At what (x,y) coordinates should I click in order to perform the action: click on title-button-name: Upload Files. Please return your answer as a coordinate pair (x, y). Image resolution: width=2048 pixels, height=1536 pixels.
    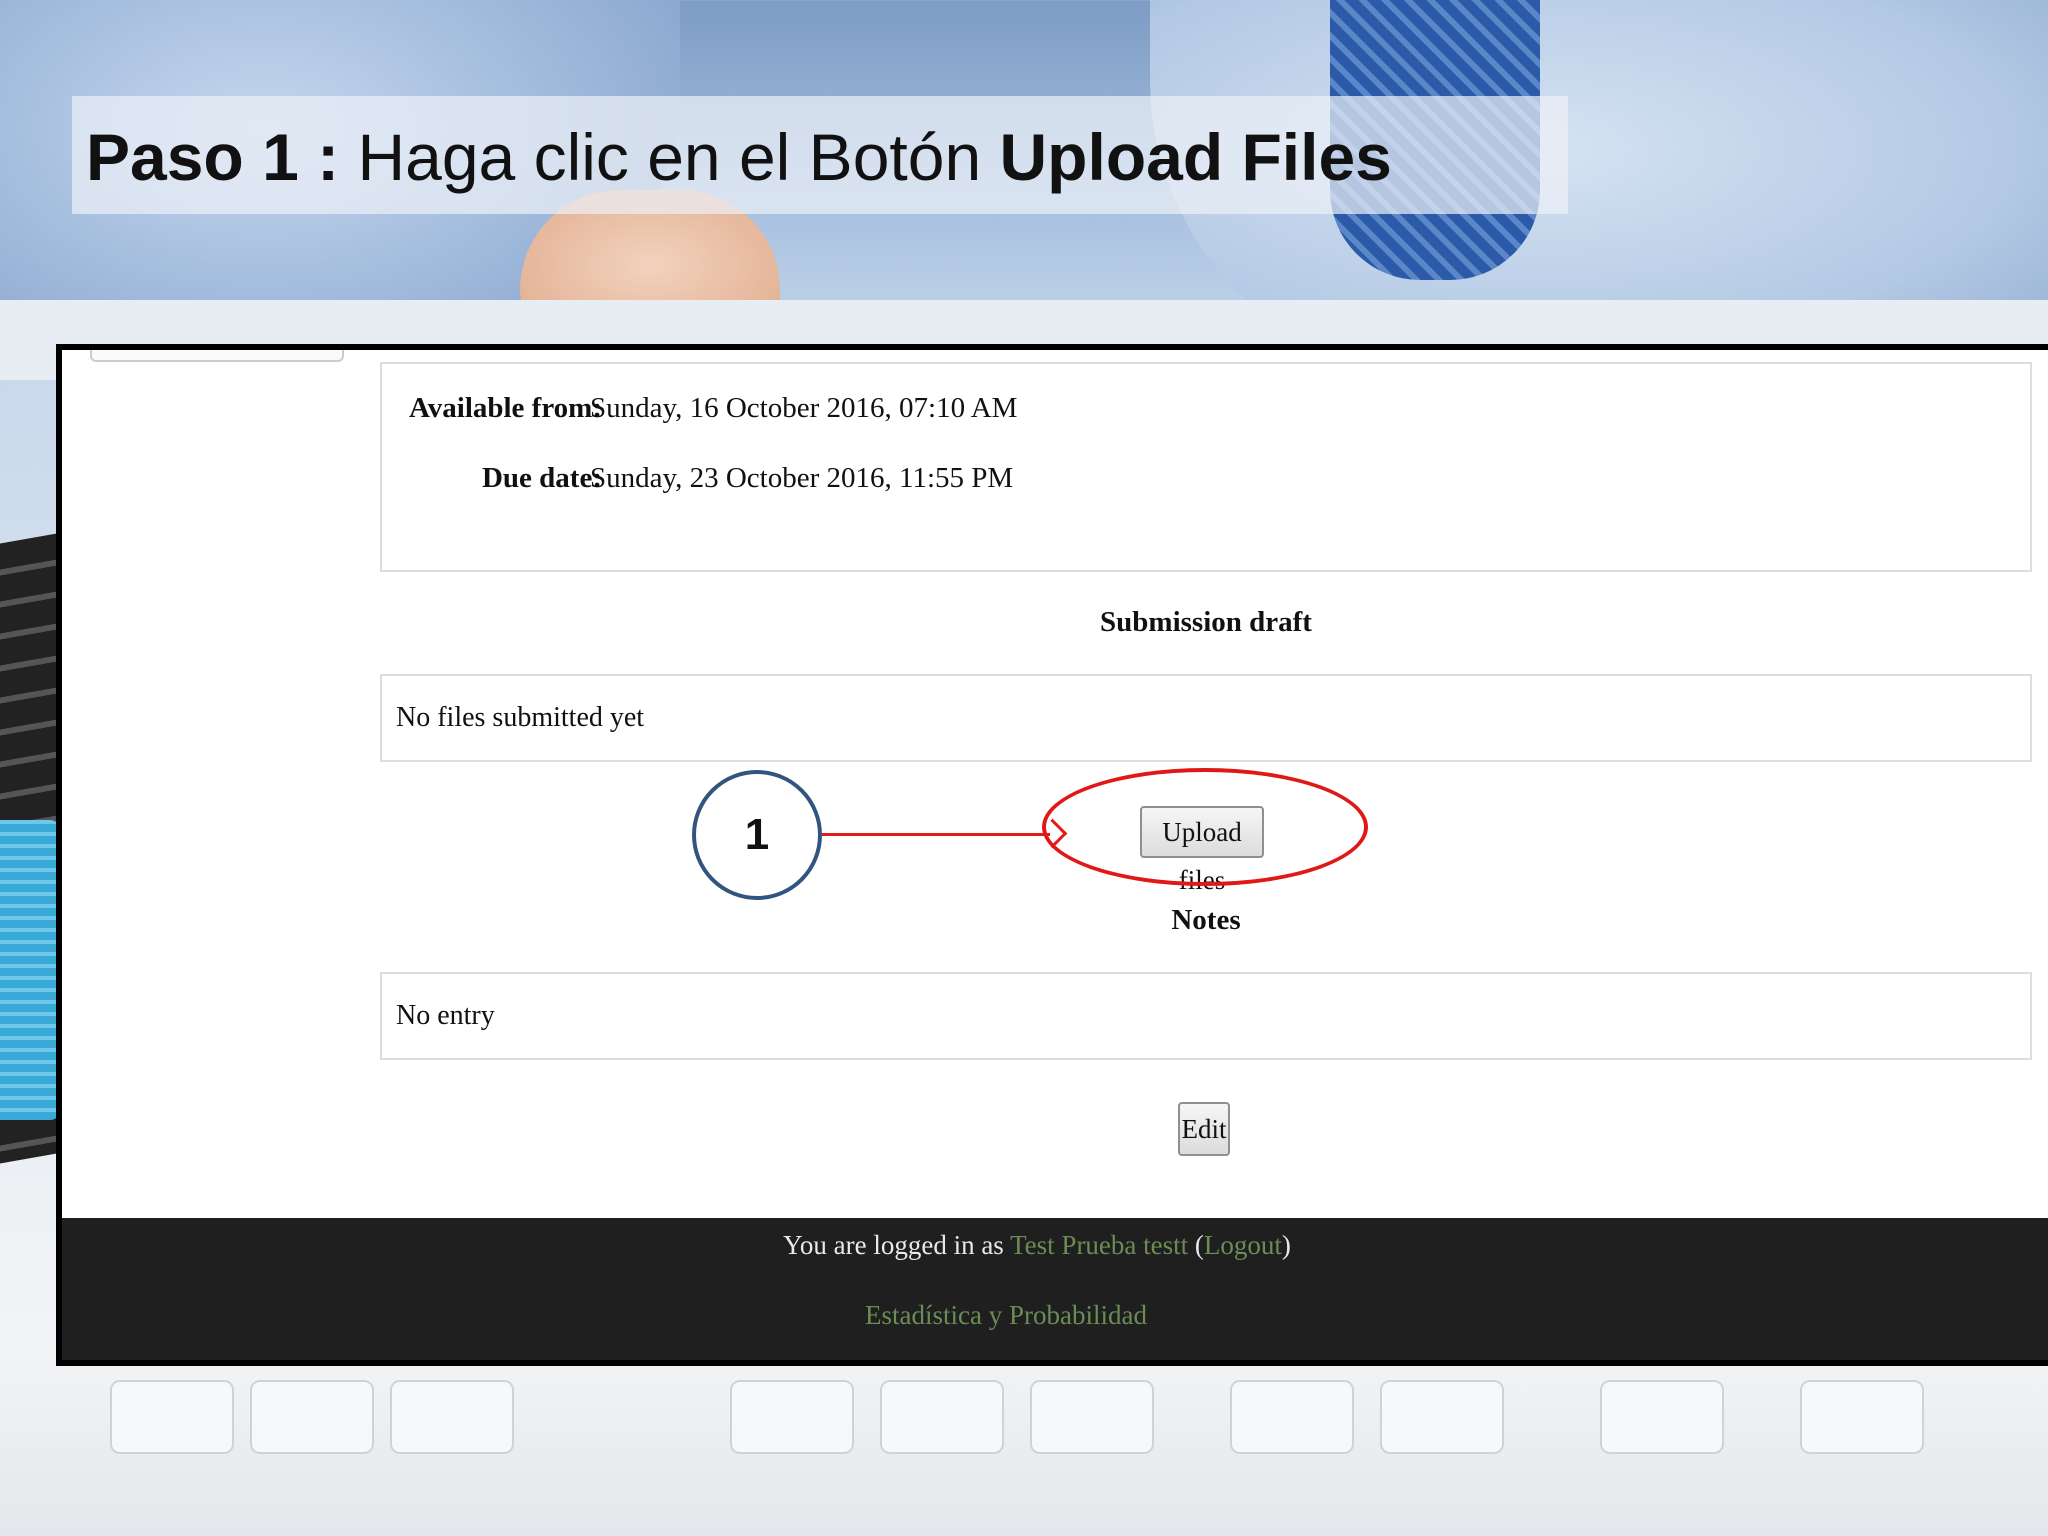
    Looking at the image, I should click on (1195, 157).